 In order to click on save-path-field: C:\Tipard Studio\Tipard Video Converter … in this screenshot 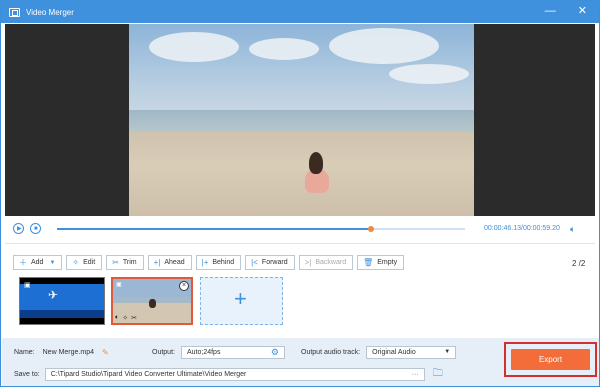, I will do `click(234, 374)`.